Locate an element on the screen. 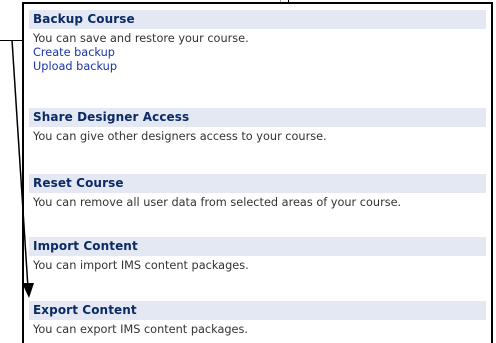  reset-course-heading: Reset Course is located at coordinates (257, 183).